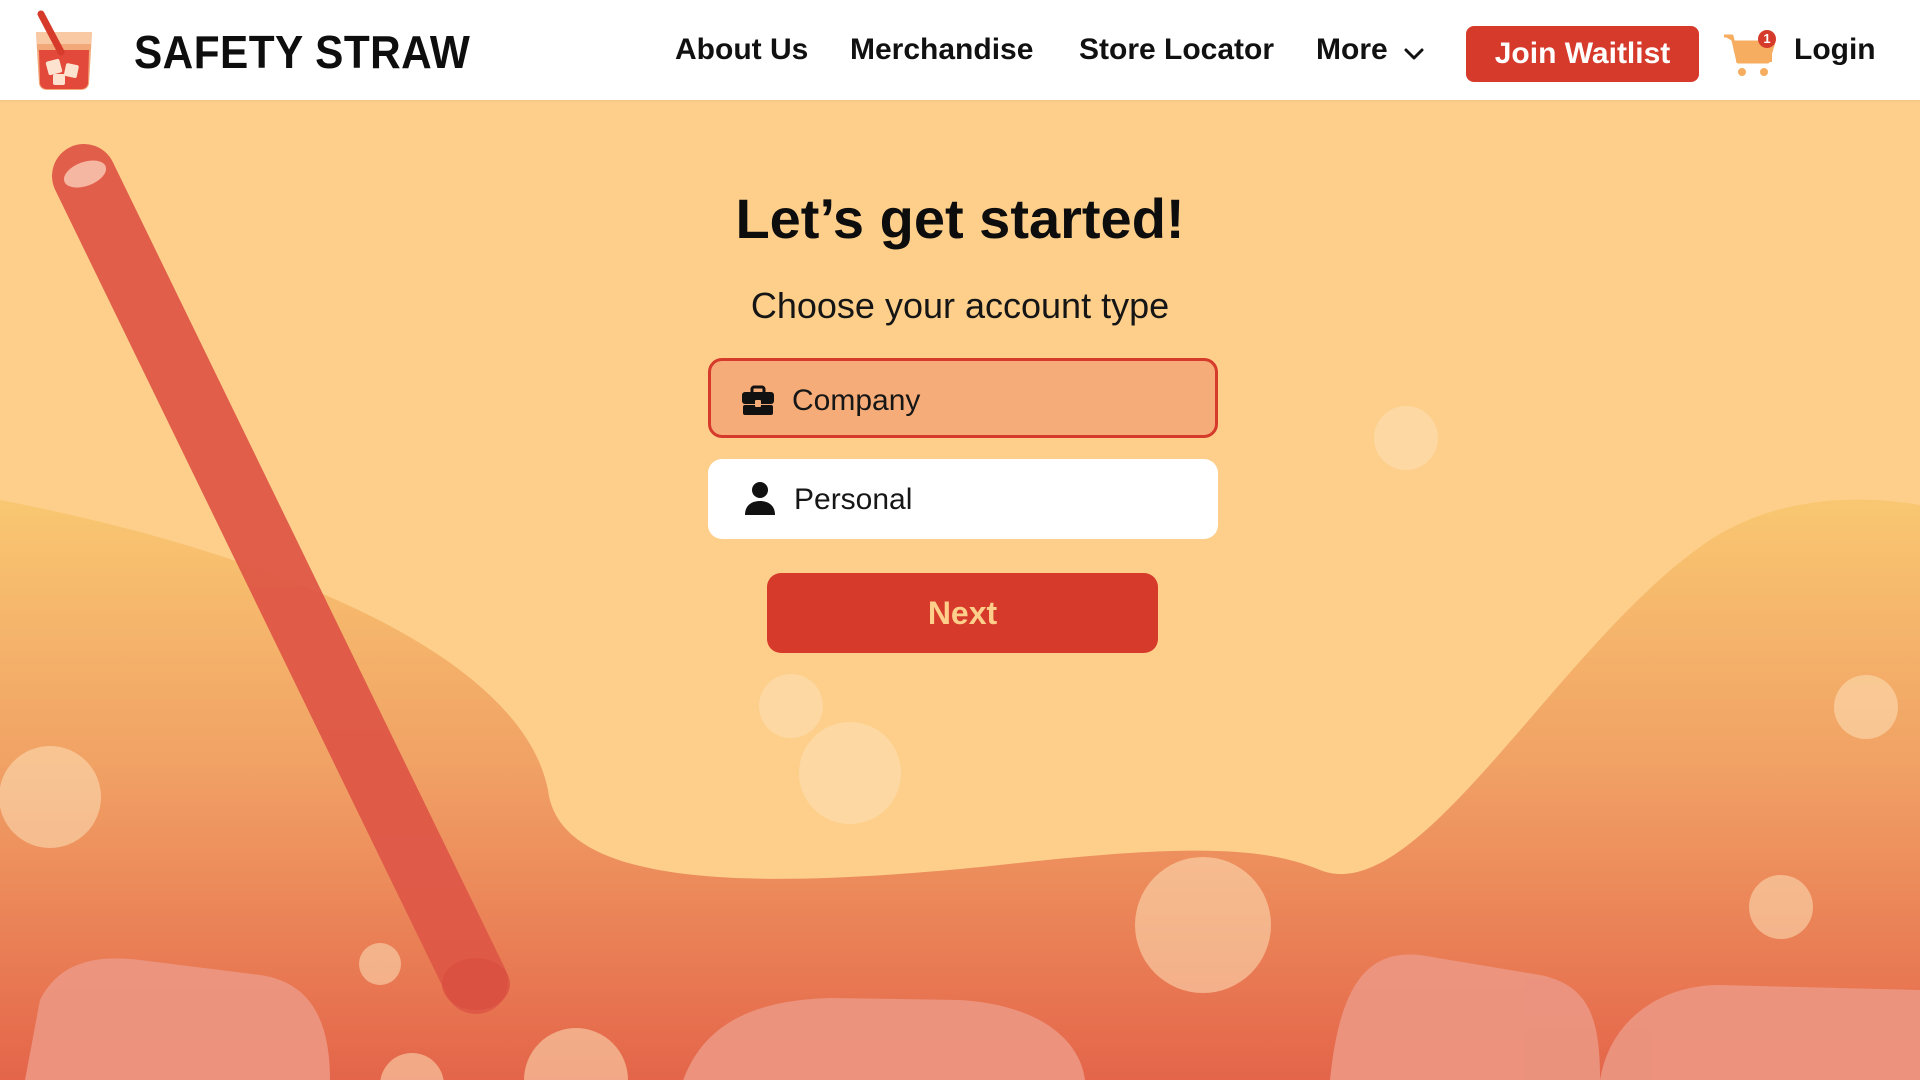 Image resolution: width=1920 pixels, height=1080 pixels. What do you see at coordinates (962, 613) in the screenshot?
I see `next-button: Next` at bounding box center [962, 613].